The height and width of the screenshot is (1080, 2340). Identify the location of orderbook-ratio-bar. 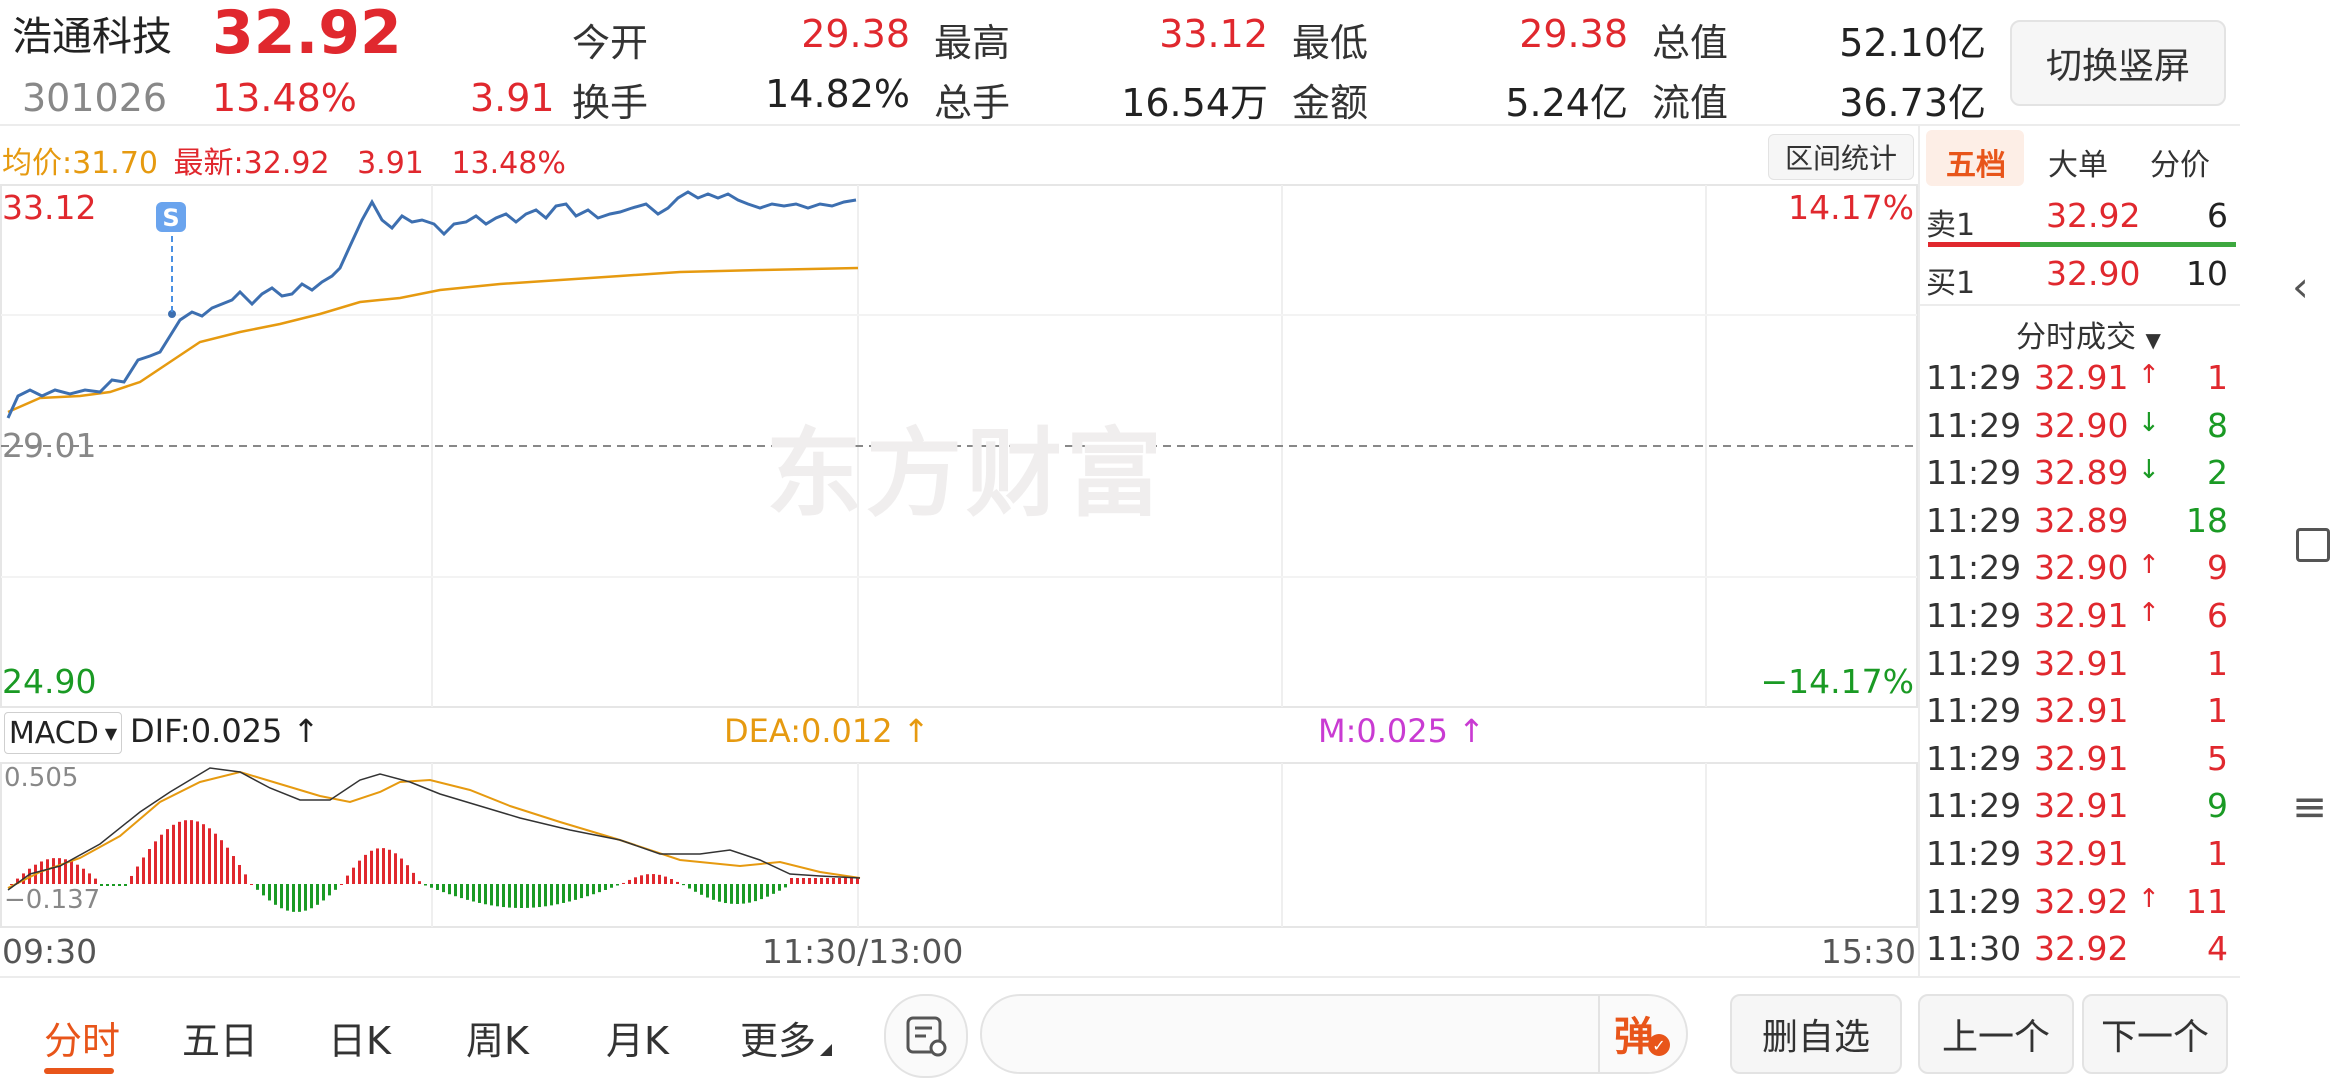
(2082, 244).